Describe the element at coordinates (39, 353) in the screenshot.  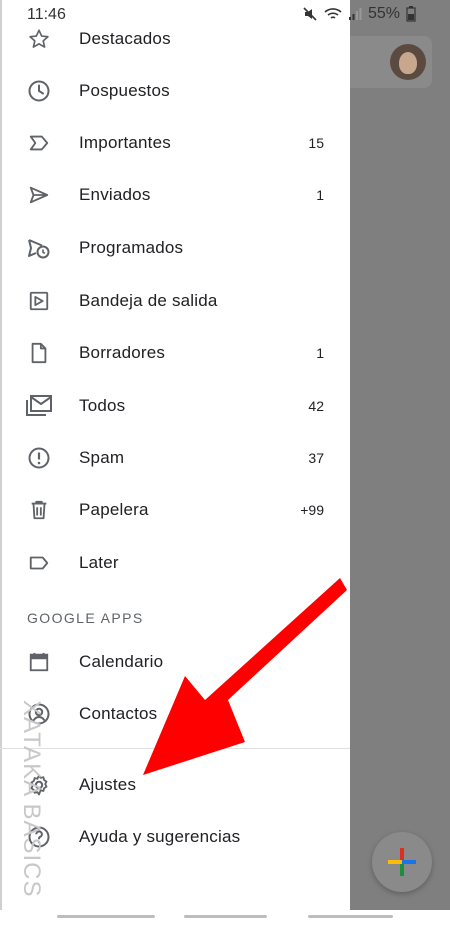
I see `draft-icon` at that location.